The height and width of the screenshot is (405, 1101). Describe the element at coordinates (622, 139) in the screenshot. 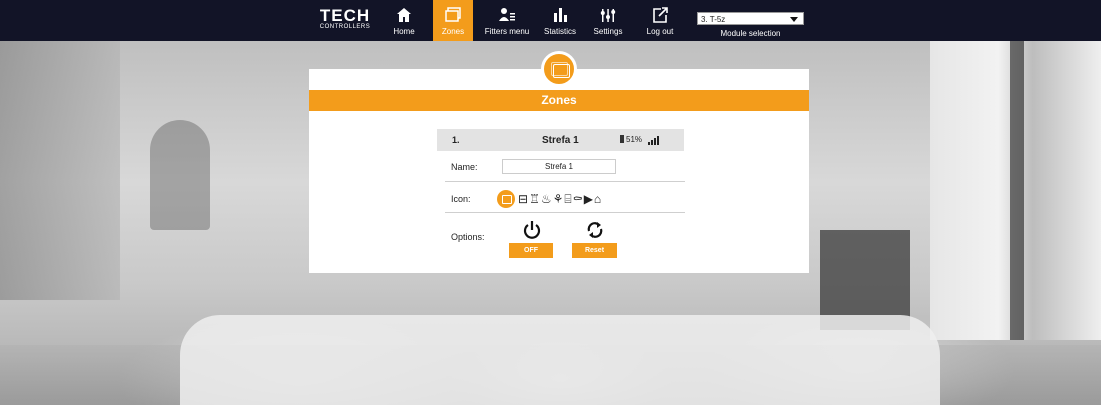

I see `battery-icon` at that location.